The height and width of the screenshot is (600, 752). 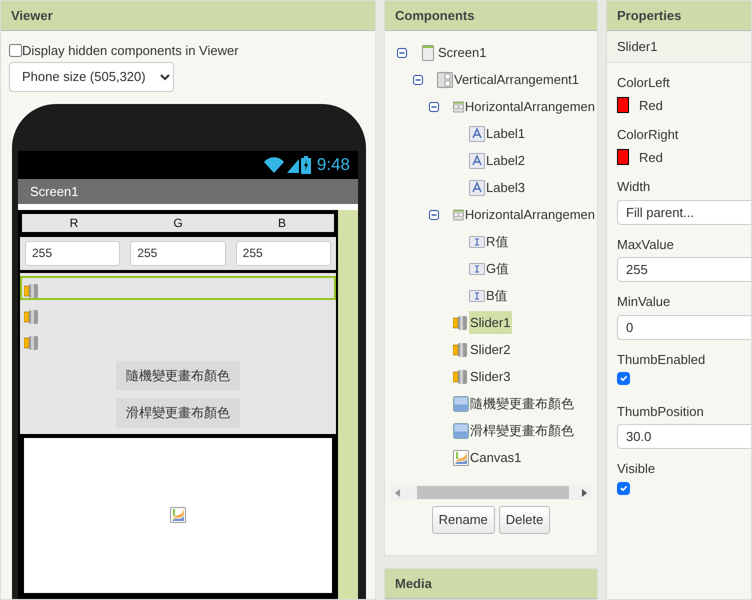 I want to click on panel-button: Rename, so click(x=463, y=520).